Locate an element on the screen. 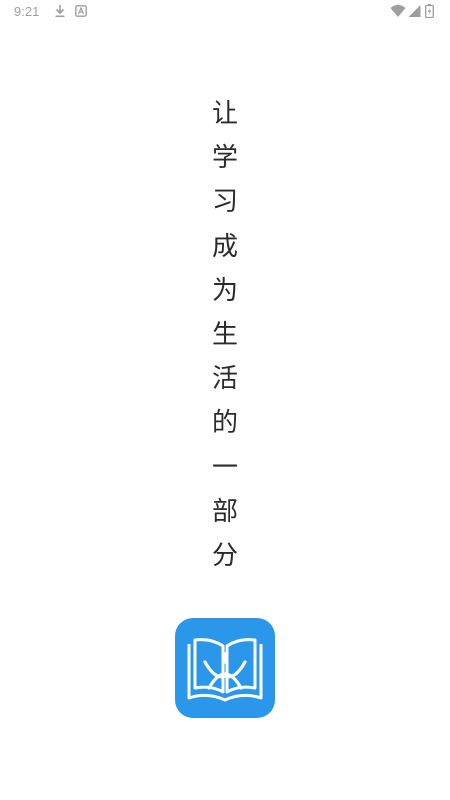 The image size is (450, 800). battery-icon is located at coordinates (429, 11).